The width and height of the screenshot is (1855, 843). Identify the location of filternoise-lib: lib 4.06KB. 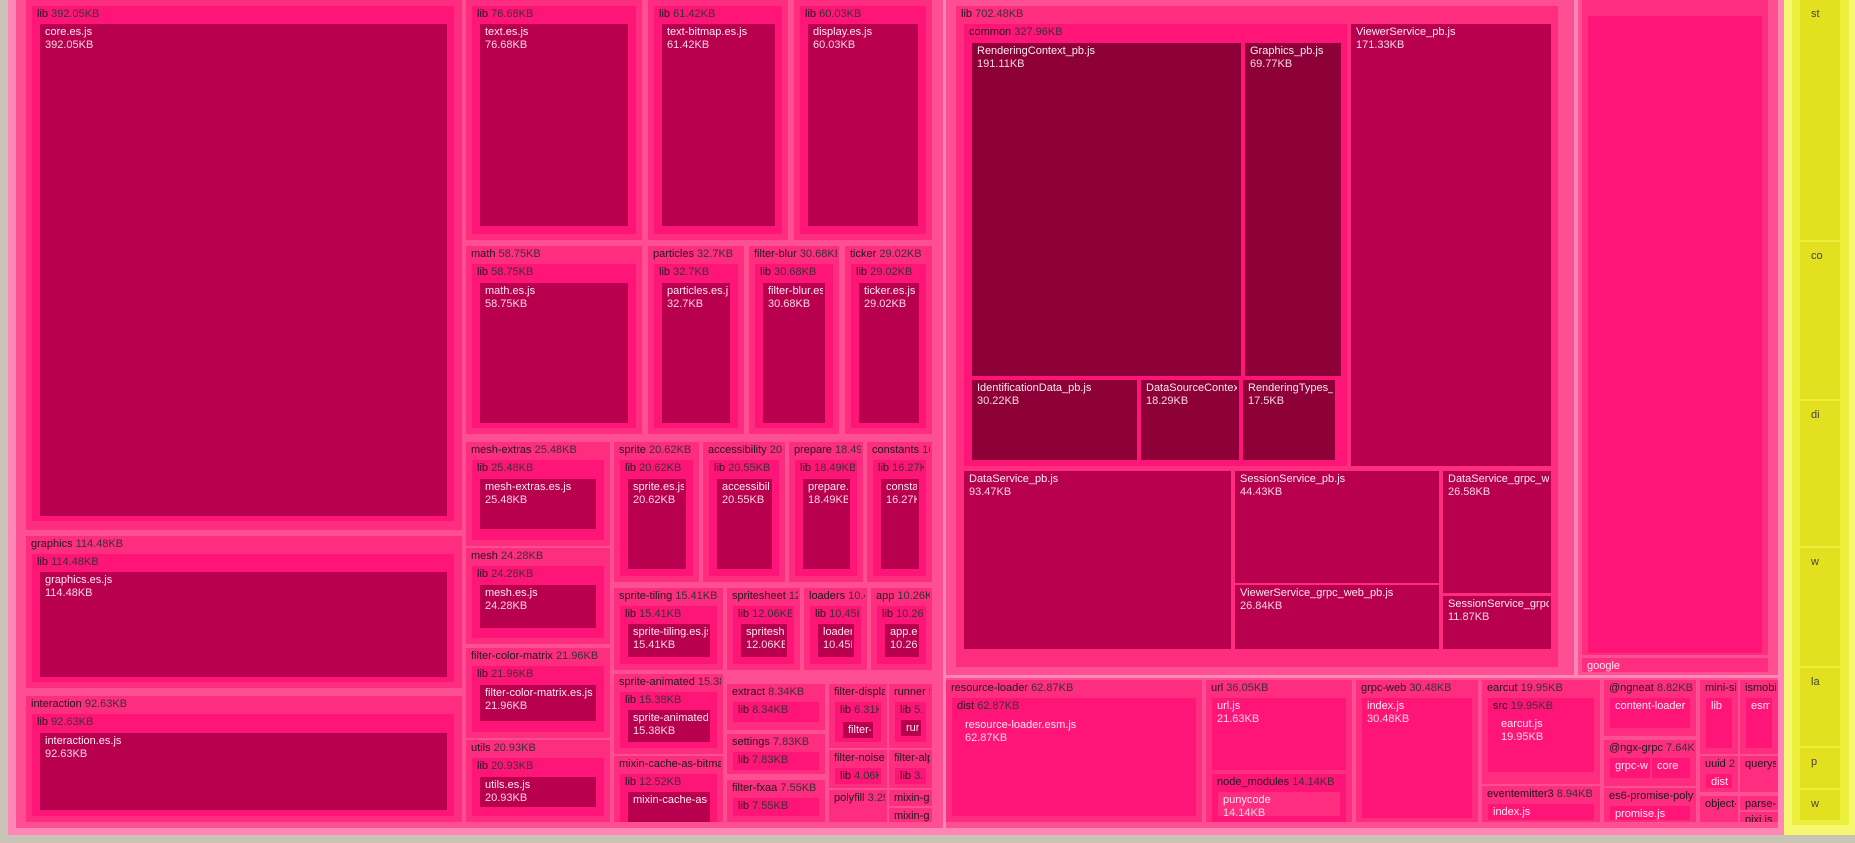
(858, 776).